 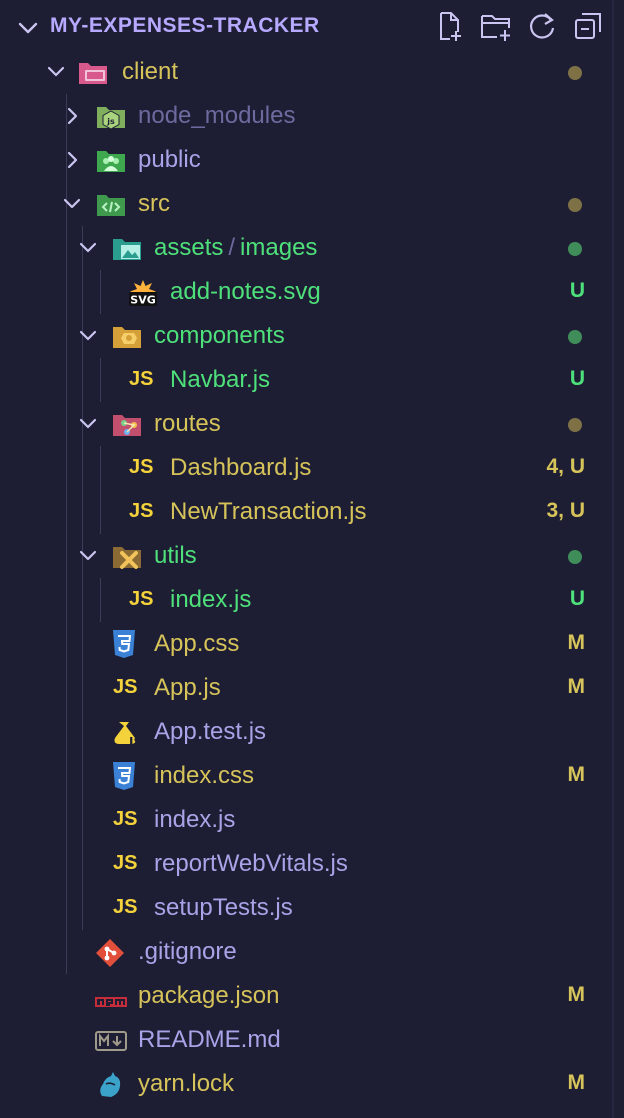 I want to click on file-row-dashboard-js: JS Dashboard.js 4, U, so click(x=306, y=468).